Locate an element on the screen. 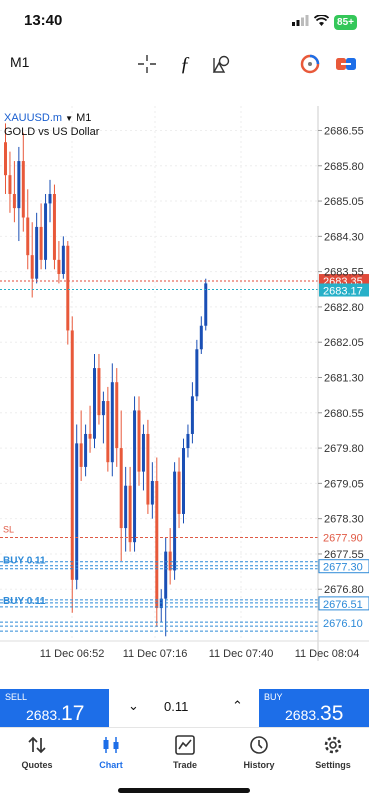 Image resolution: width=369 pixels, height=801 pixels. price-tick-label: 2684.30 is located at coordinates (344, 237).